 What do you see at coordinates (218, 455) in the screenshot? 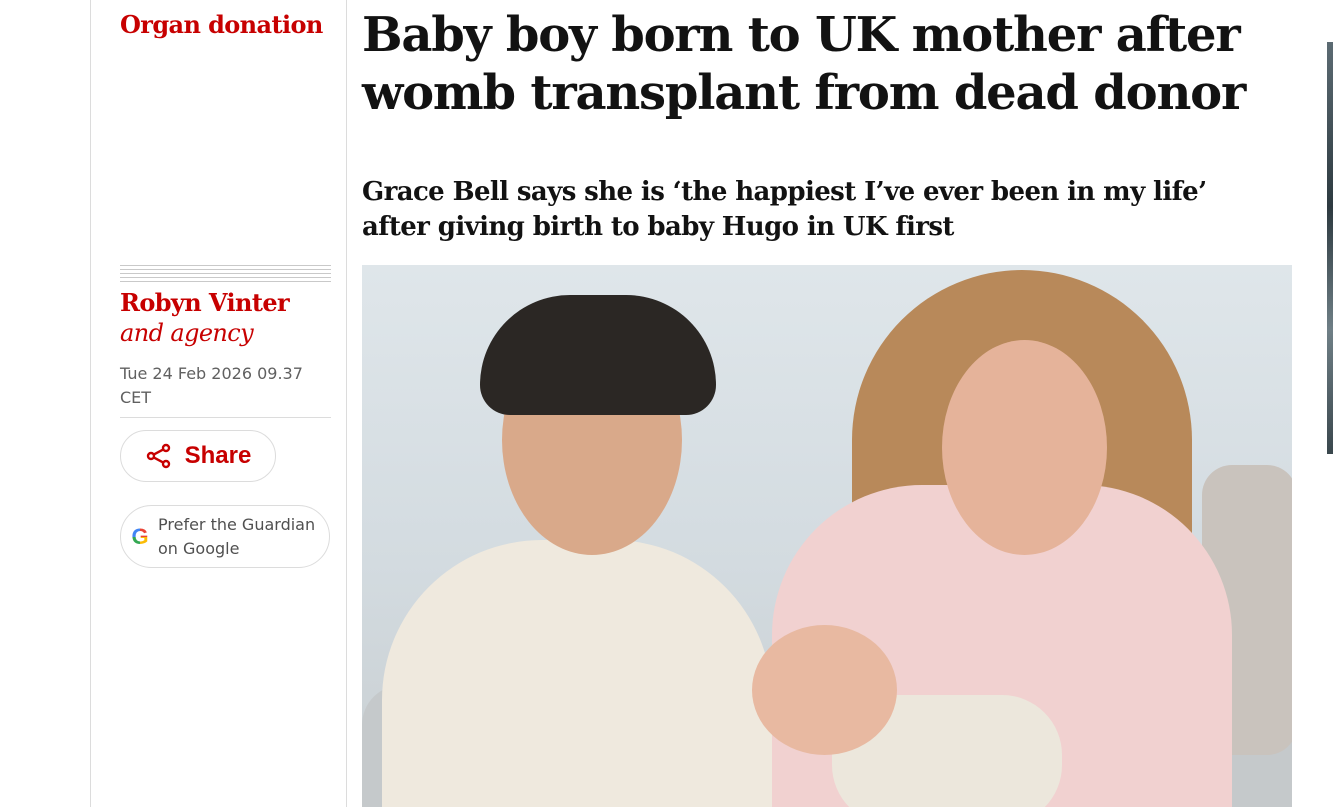
I see `share-label: Share` at bounding box center [218, 455].